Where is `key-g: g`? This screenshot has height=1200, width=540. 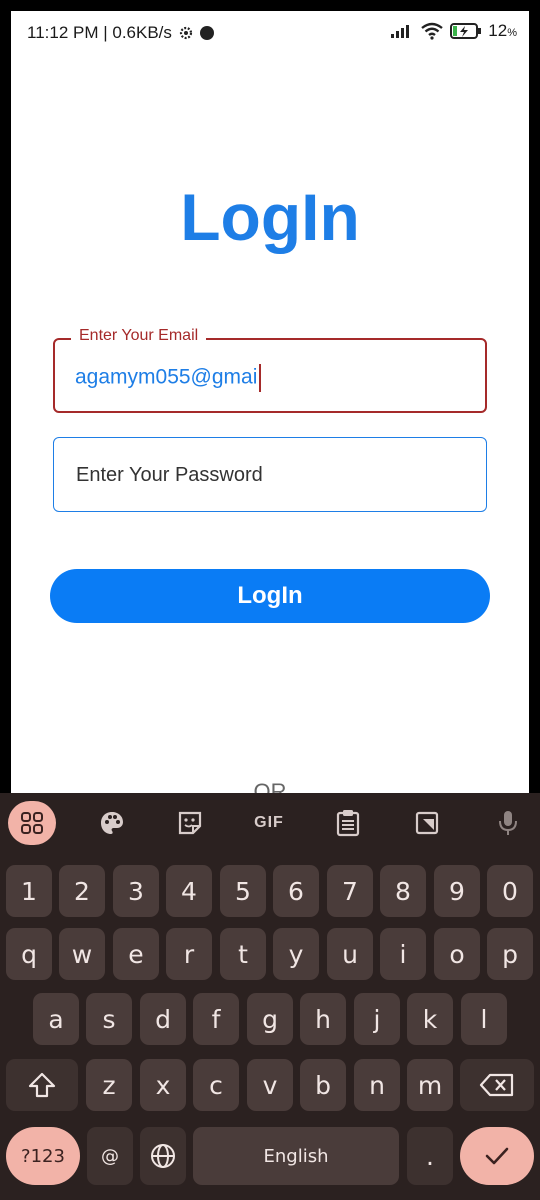 key-g: g is located at coordinates (270, 1019).